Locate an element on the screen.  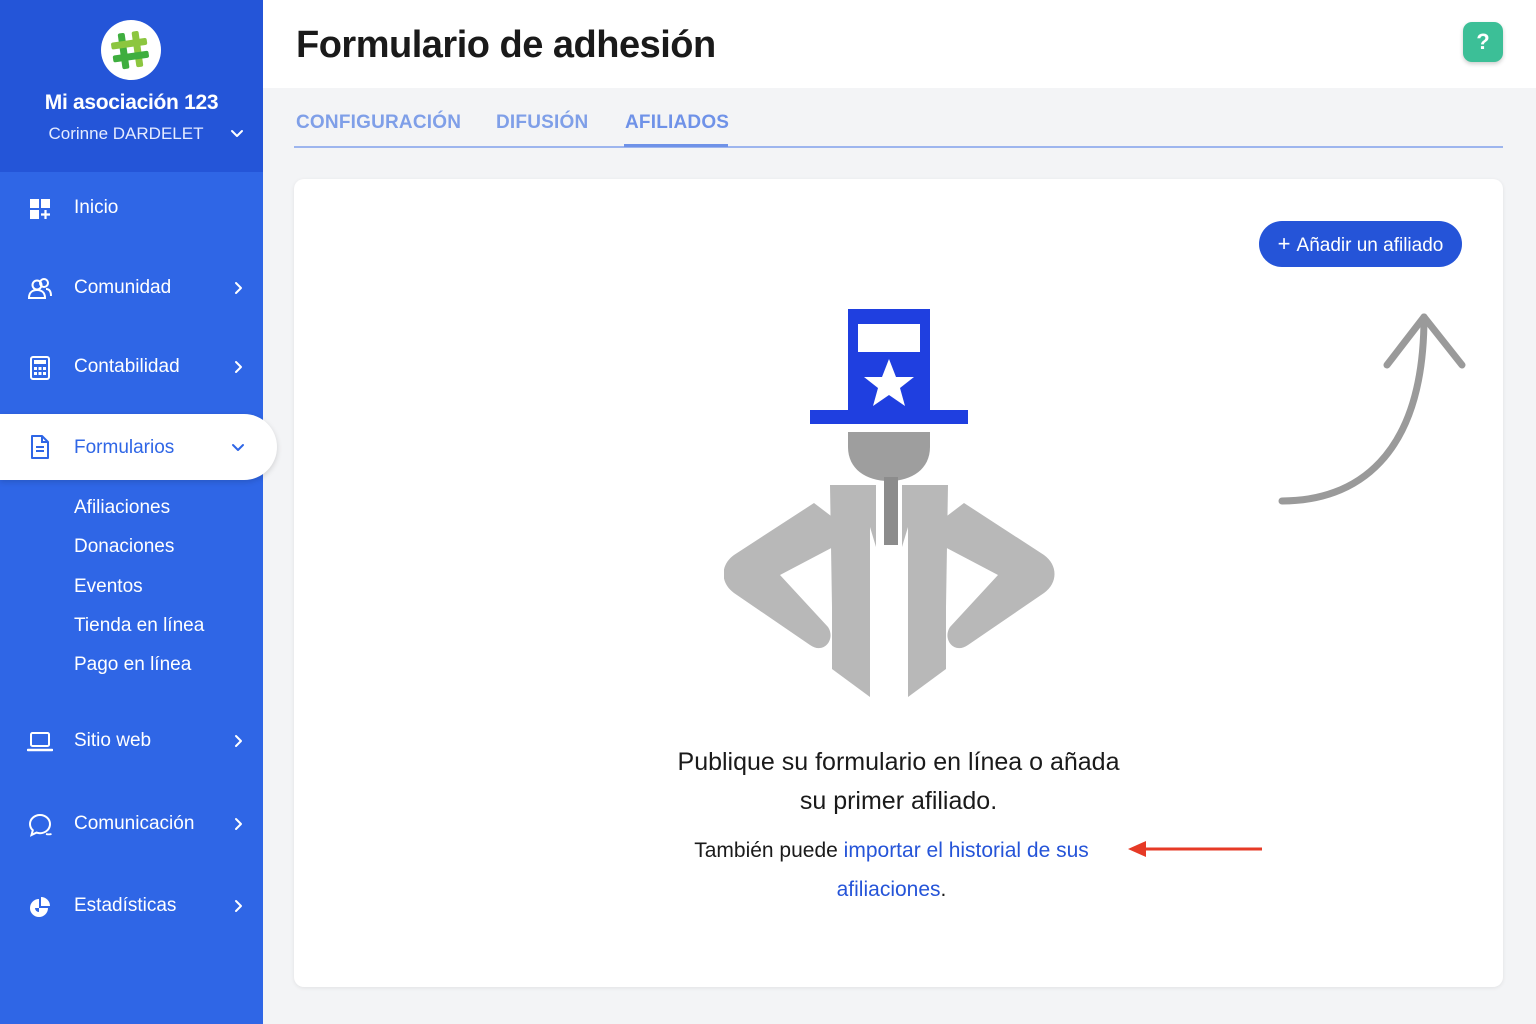
user-menu: Corinne DARDELET is located at coordinates (131, 136).